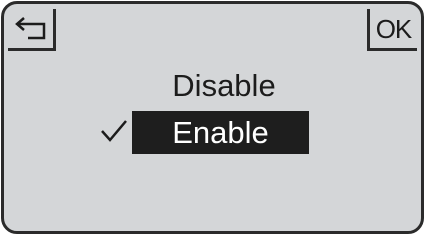 This screenshot has height=244, width=431. What do you see at coordinates (220, 132) in the screenshot?
I see `option-enable: Enable` at bounding box center [220, 132].